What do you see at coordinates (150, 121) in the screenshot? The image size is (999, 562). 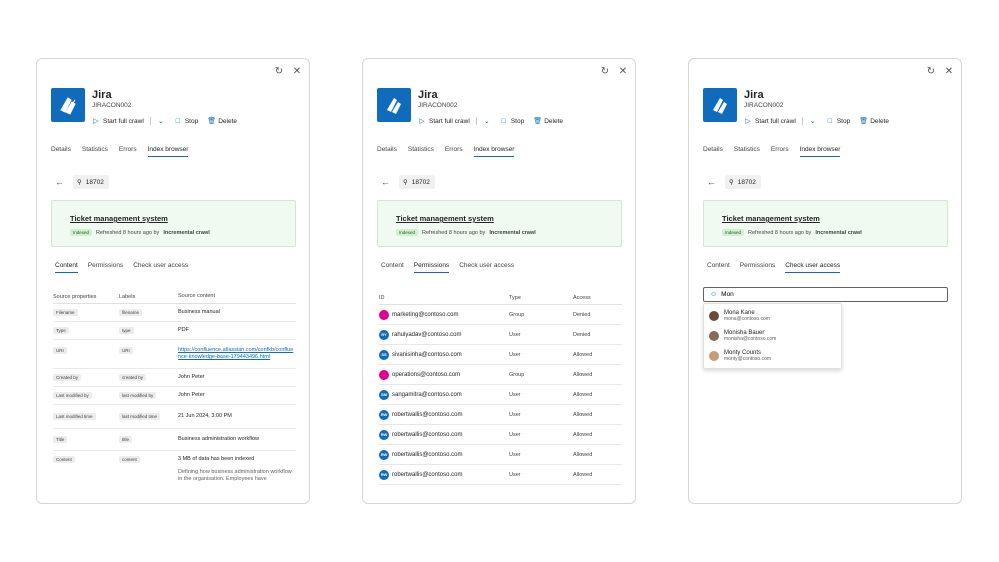 I see `toolbar-divider` at bounding box center [150, 121].